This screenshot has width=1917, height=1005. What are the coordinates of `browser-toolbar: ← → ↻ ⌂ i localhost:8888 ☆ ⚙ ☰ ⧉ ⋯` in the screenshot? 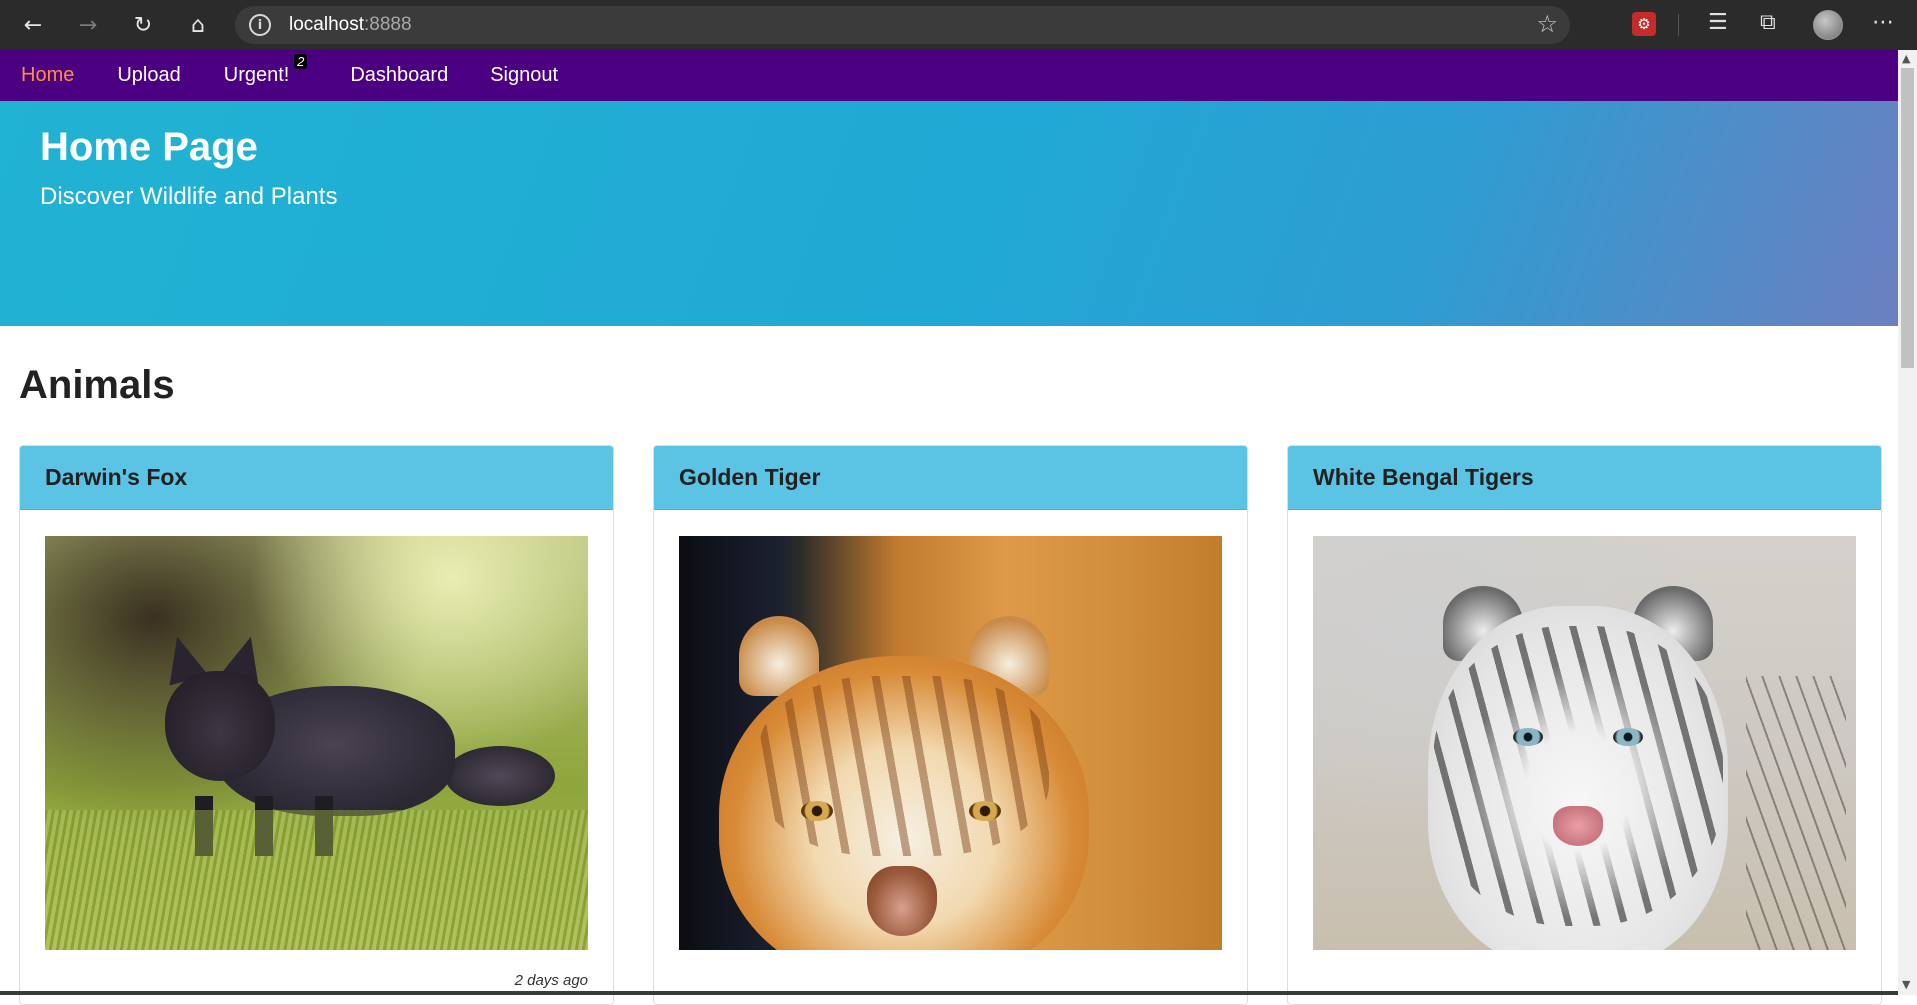 It's located at (958, 25).